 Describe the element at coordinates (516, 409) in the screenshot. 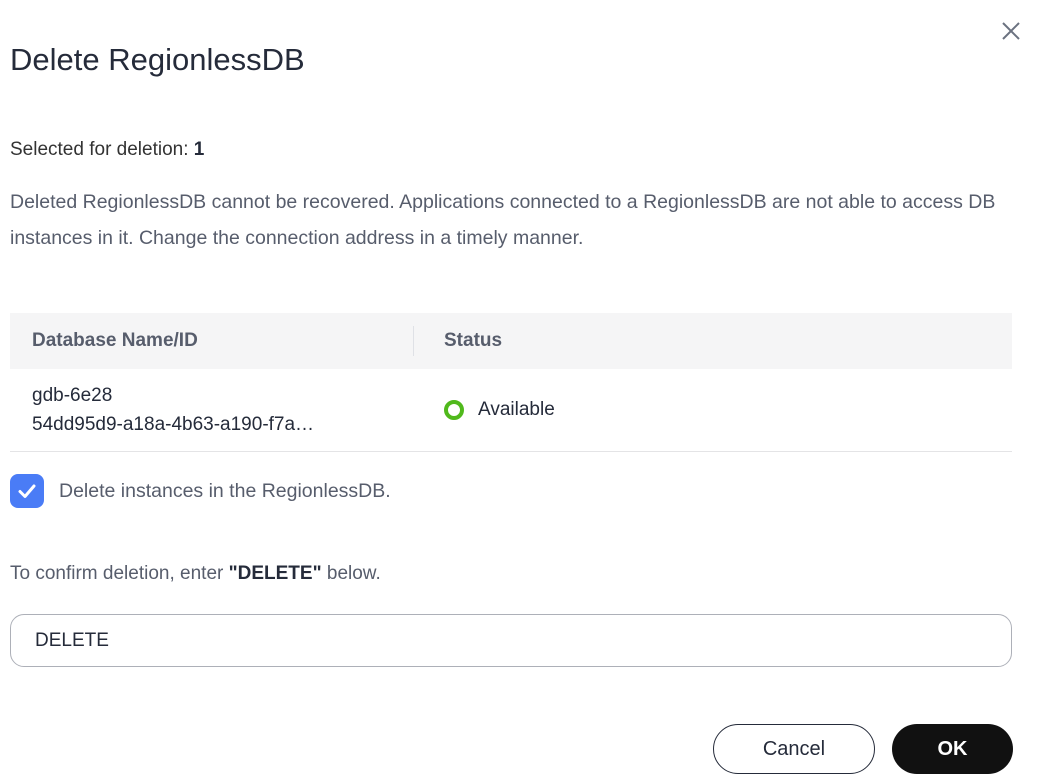

I see `status-text: Available` at that location.